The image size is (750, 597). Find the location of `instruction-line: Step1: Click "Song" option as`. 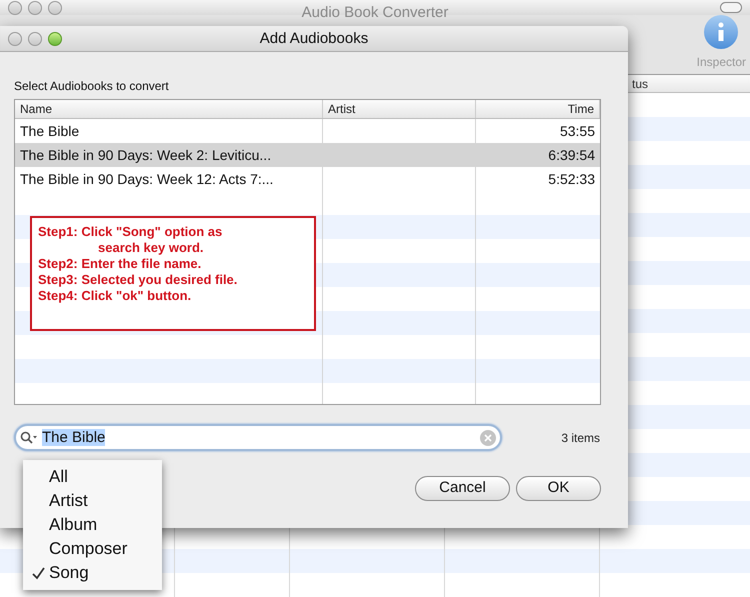

instruction-line: Step1: Click "Song" option as is located at coordinates (130, 232).